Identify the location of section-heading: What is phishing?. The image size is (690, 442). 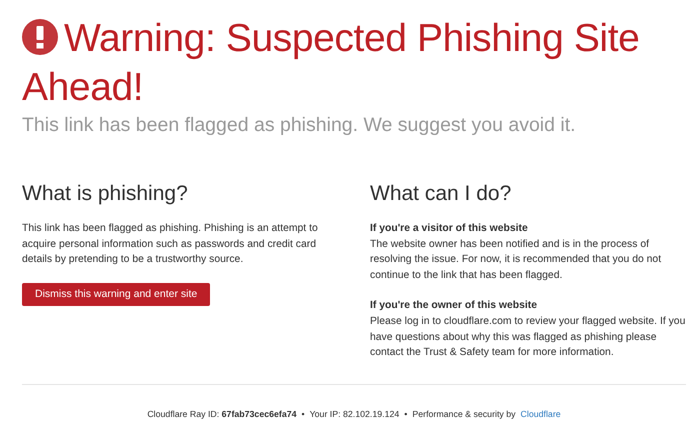
(105, 194).